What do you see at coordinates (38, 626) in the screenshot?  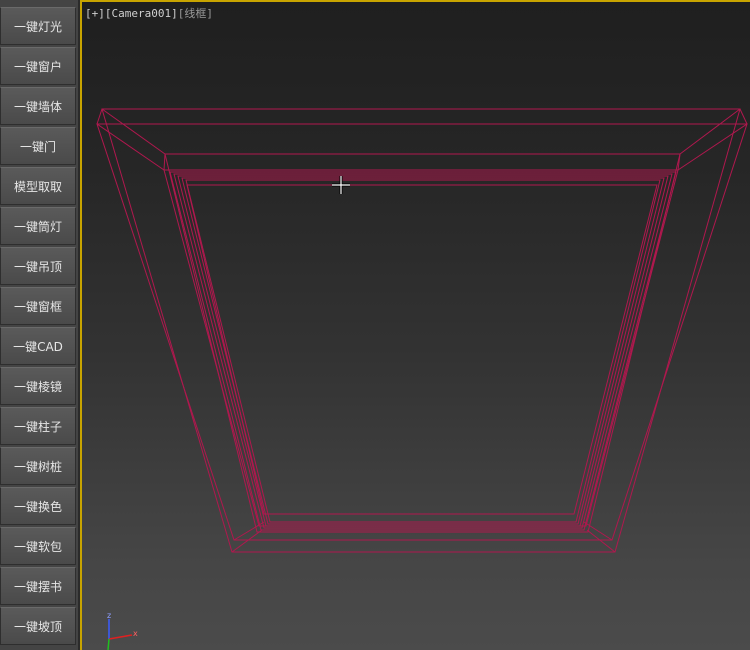 I see `toolbar-button: 一键坡顶` at bounding box center [38, 626].